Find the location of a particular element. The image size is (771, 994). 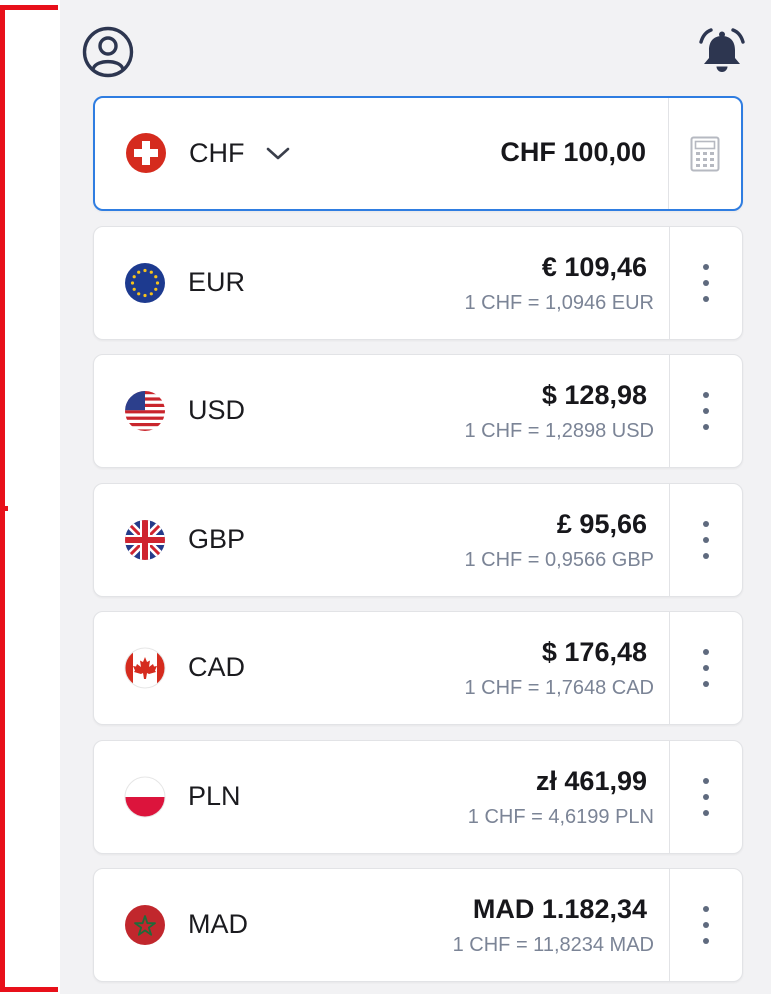

currency-code: GBP is located at coordinates (217, 539).